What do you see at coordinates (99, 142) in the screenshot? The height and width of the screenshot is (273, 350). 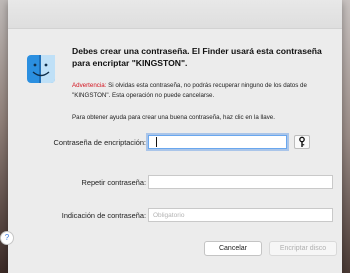 I see `password-label: Contraseña de encriptación:` at bounding box center [99, 142].